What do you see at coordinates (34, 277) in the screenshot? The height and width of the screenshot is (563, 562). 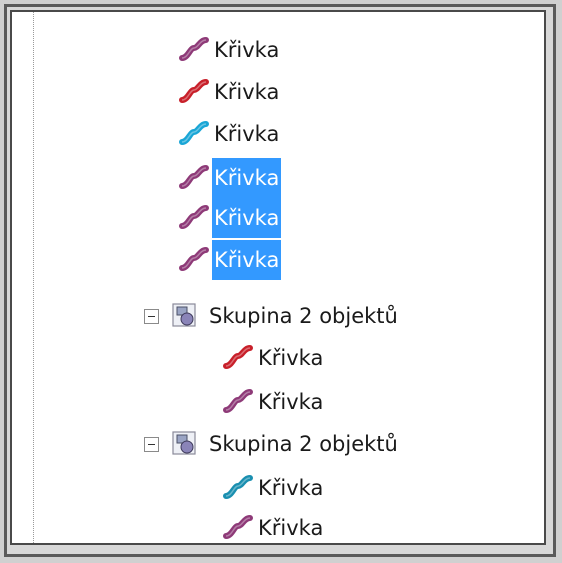 I see `tree-connector-line` at bounding box center [34, 277].